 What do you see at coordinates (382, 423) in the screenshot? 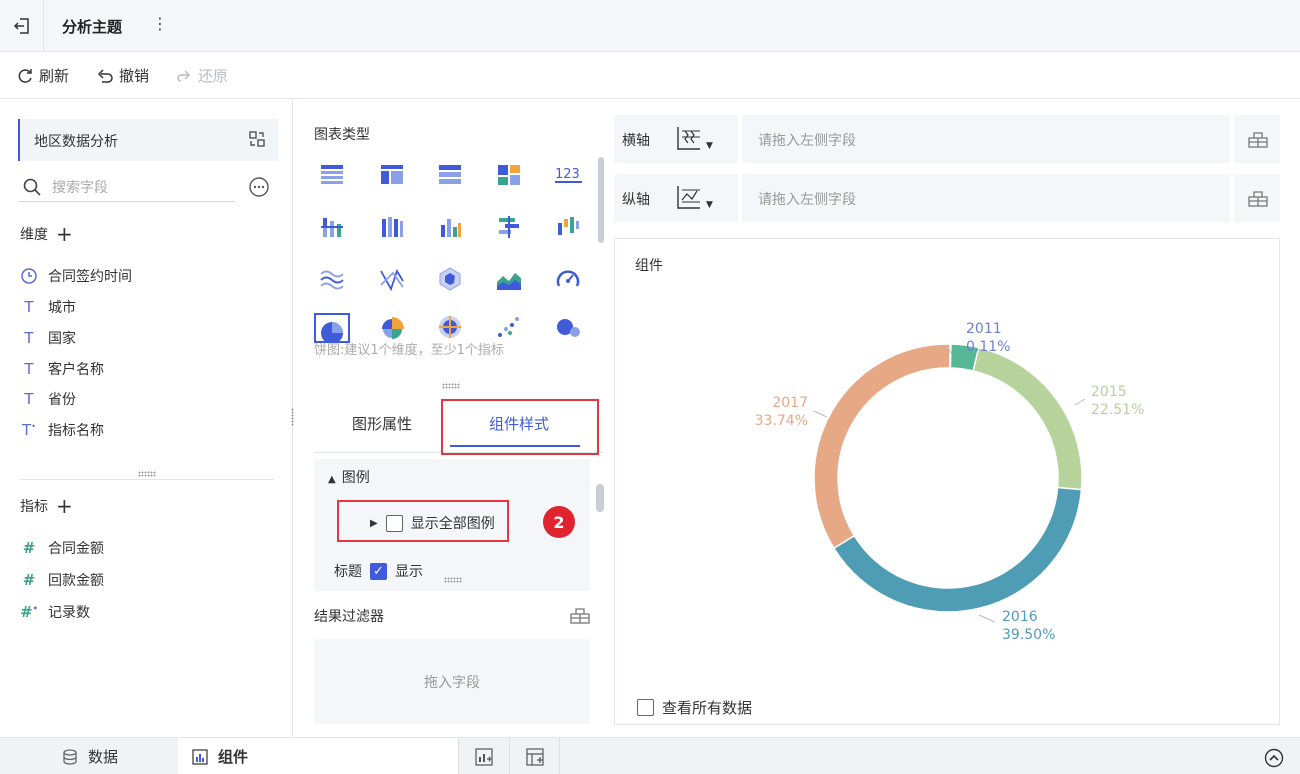
I see `tab-graph-properties: 图形属性` at bounding box center [382, 423].